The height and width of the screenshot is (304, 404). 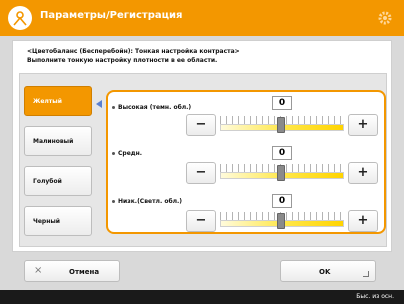 What do you see at coordinates (147, 201) in the screenshot?
I see `low-density-label: Низк.(Светл. обл.)` at bounding box center [147, 201].